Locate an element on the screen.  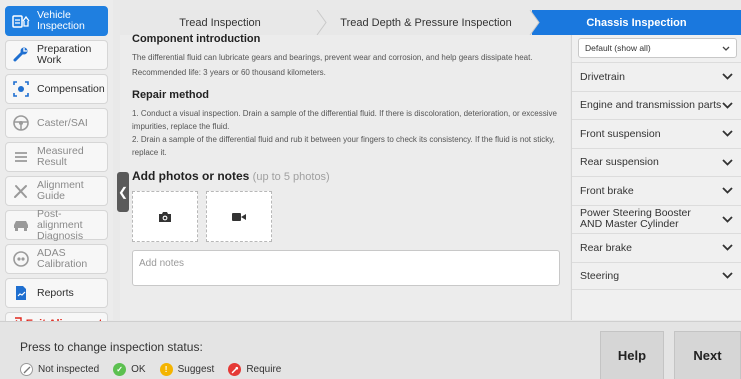
sidebar-item-label: Compensation is located at coordinates (71, 88).